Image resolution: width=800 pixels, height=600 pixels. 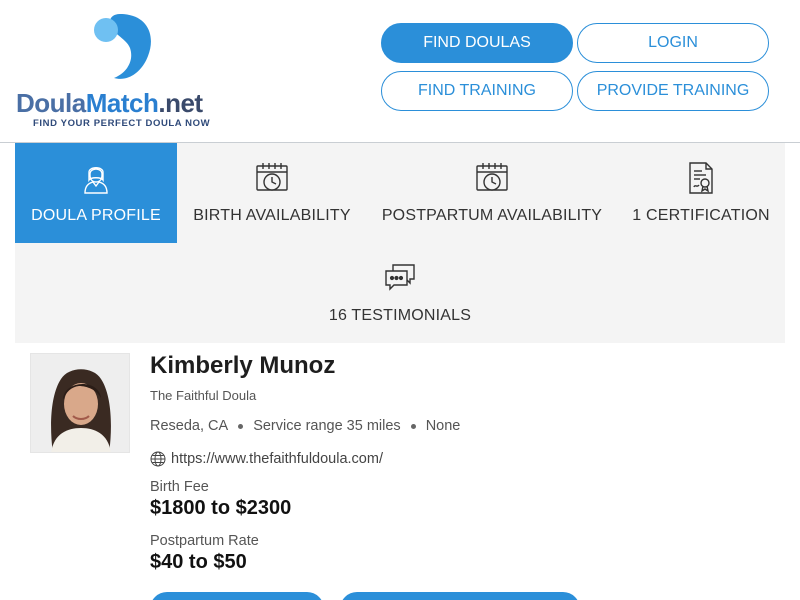 What do you see at coordinates (701, 178) in the screenshot?
I see `certificate-icon` at bounding box center [701, 178].